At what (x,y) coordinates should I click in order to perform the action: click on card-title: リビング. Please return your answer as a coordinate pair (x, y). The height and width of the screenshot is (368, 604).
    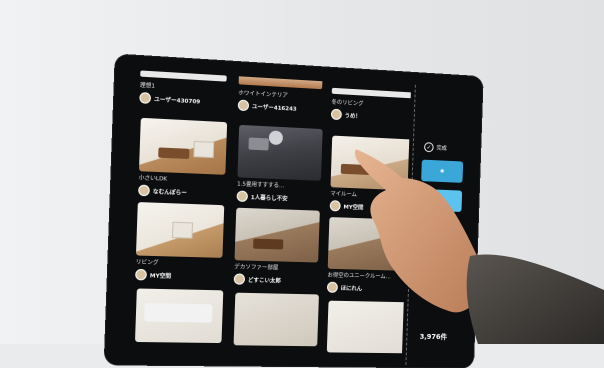
    Looking at the image, I should click on (147, 263).